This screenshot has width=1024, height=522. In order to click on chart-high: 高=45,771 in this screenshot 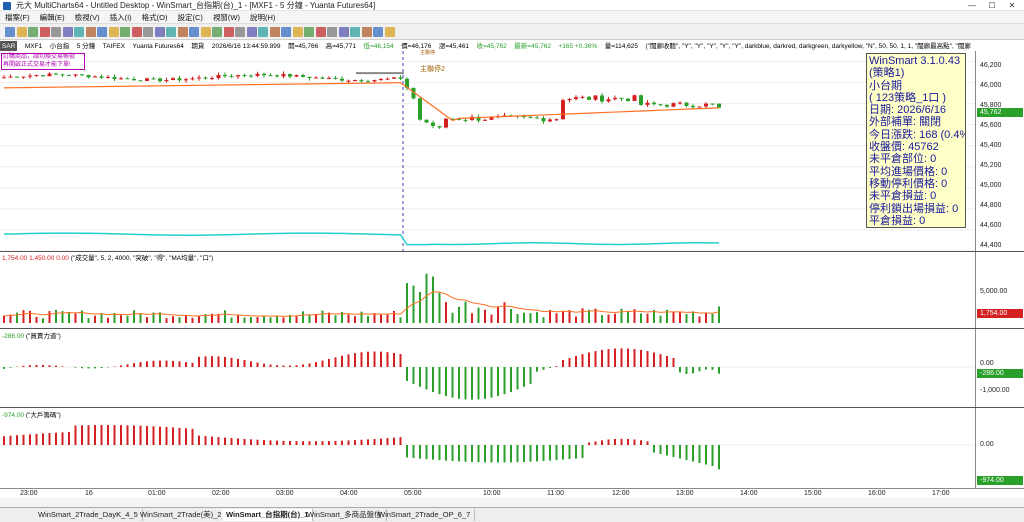, I will do `click(340, 46)`.